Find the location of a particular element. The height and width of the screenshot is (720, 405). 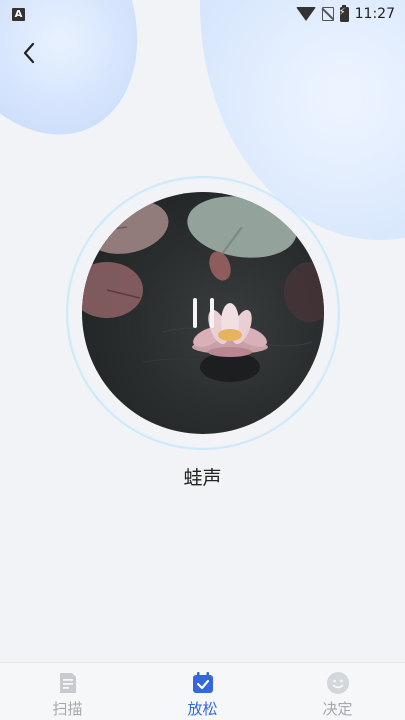

tab-relax-label: 放松 is located at coordinates (202, 709).